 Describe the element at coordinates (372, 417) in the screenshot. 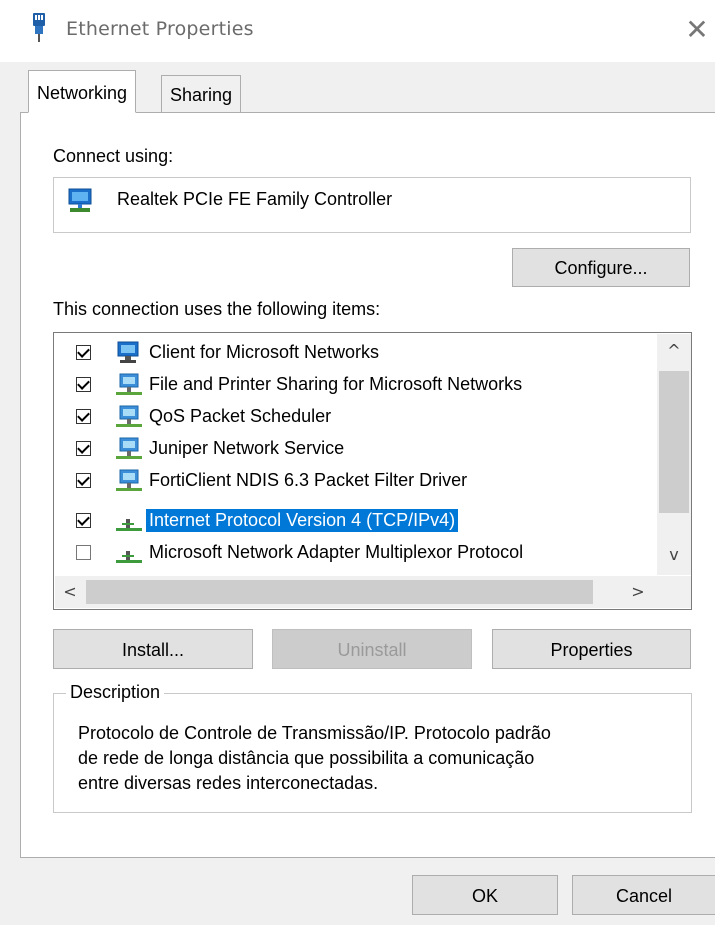

I see `list-item: QoS Packet Scheduler` at that location.